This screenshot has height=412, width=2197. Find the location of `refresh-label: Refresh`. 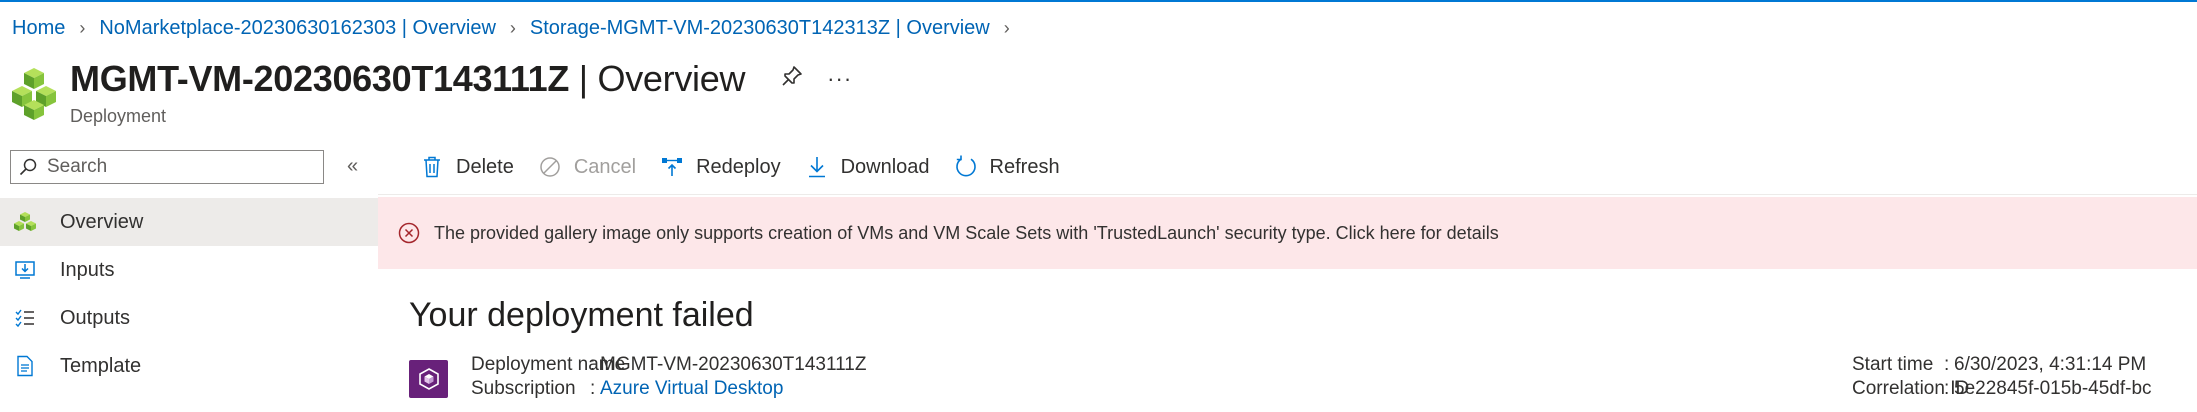

refresh-label: Refresh is located at coordinates (1024, 166).